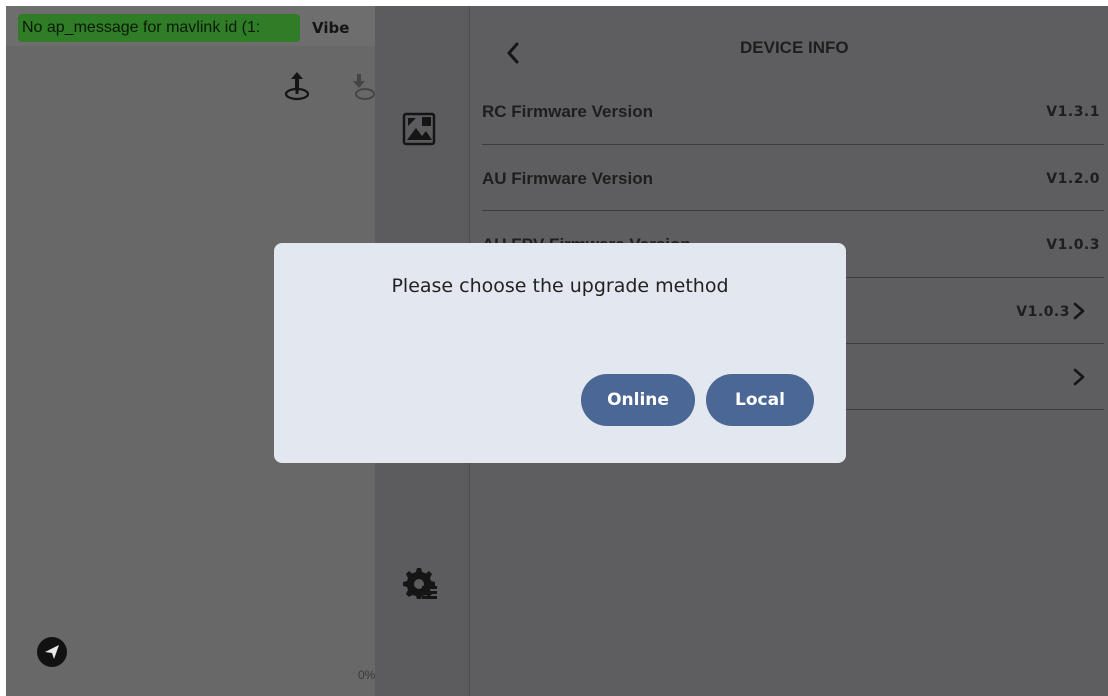  What do you see at coordinates (419, 129) in the screenshot?
I see `firmware-icon` at bounding box center [419, 129].